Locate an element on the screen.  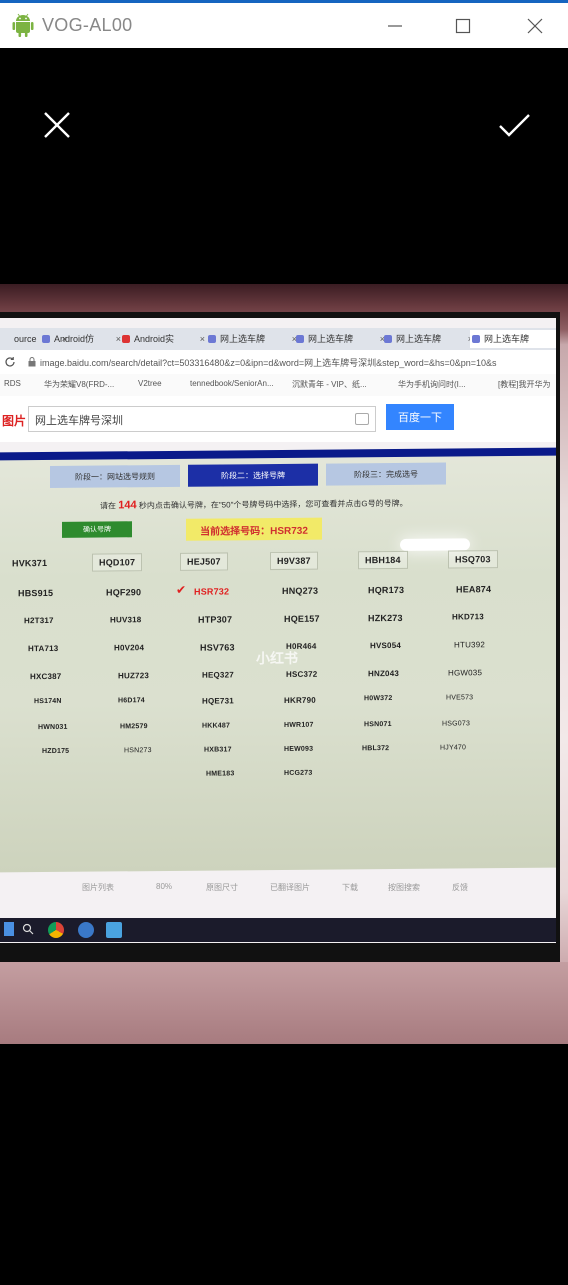
plate-option: H9V387 is located at coordinates (294, 561).